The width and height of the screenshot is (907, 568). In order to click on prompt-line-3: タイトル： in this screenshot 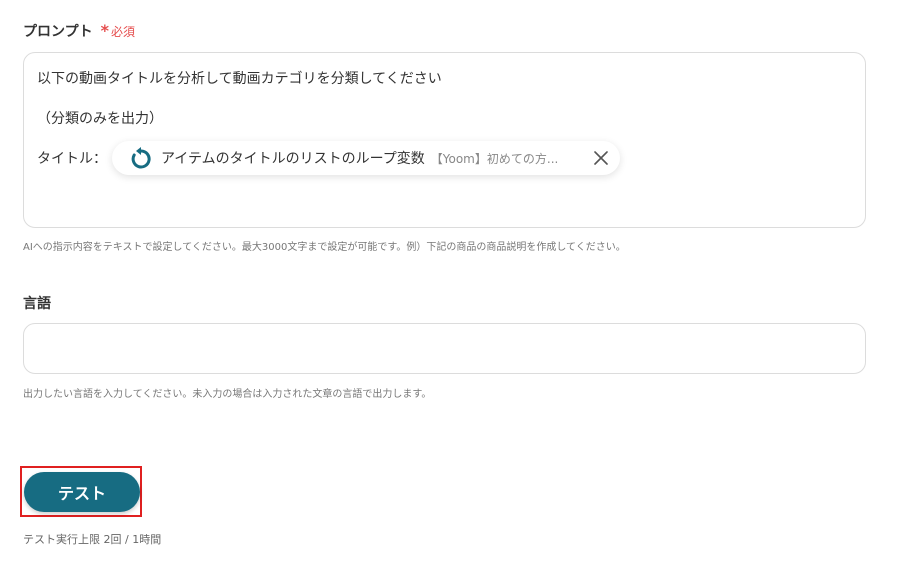, I will do `click(72, 159)`.